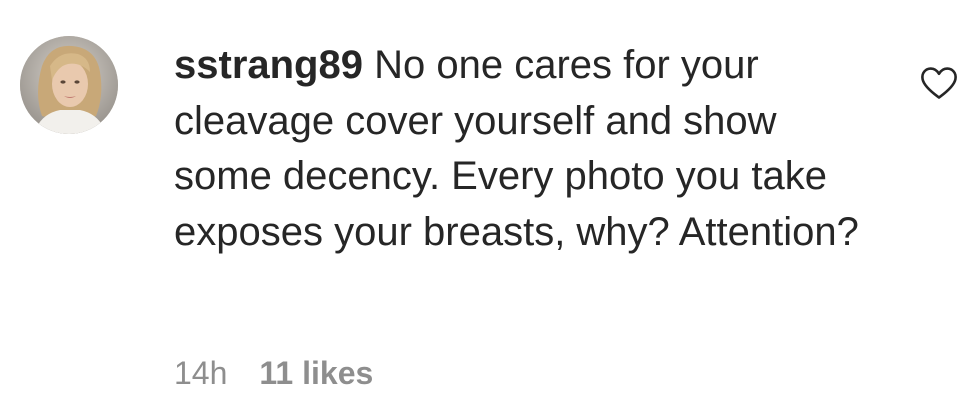 The width and height of the screenshot is (980, 413). I want to click on comment-username: sstrang89, so click(268, 65).